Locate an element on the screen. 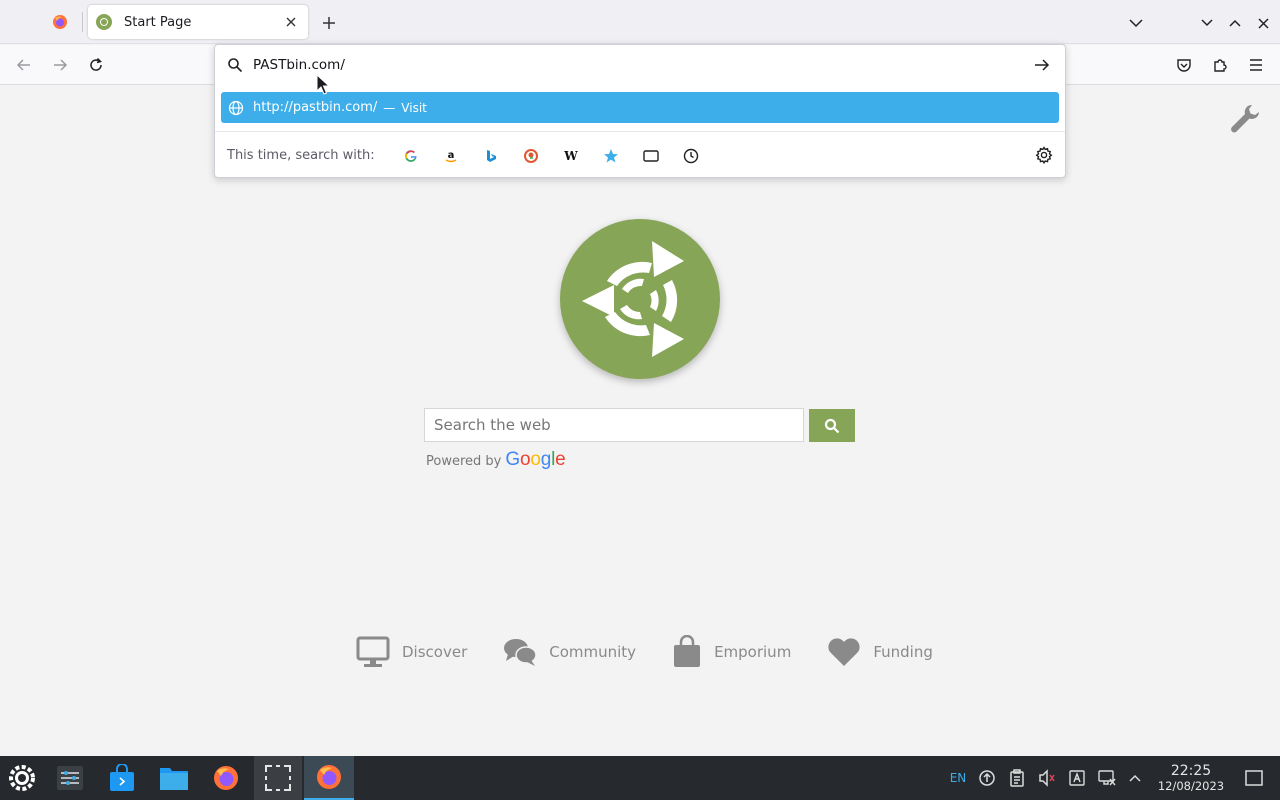 This screenshot has height=800, width=1280. discover-link: Discover is located at coordinates (411, 652).